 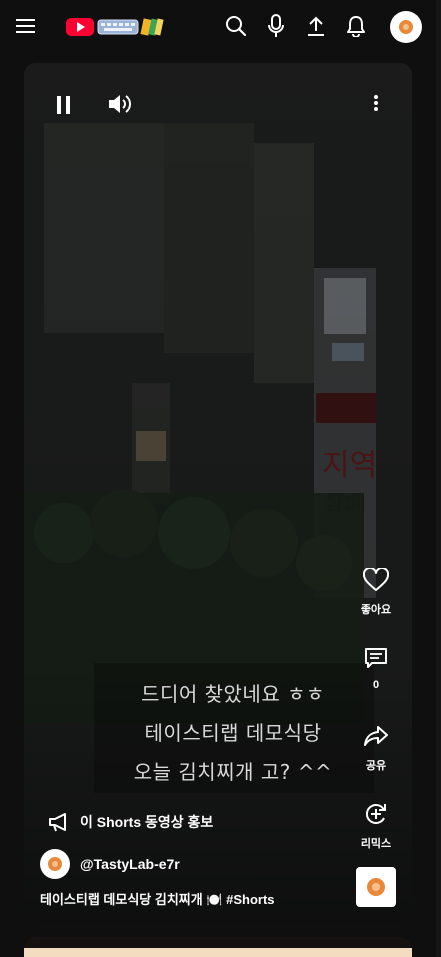 I want to click on top-bar, so click(x=220, y=26).